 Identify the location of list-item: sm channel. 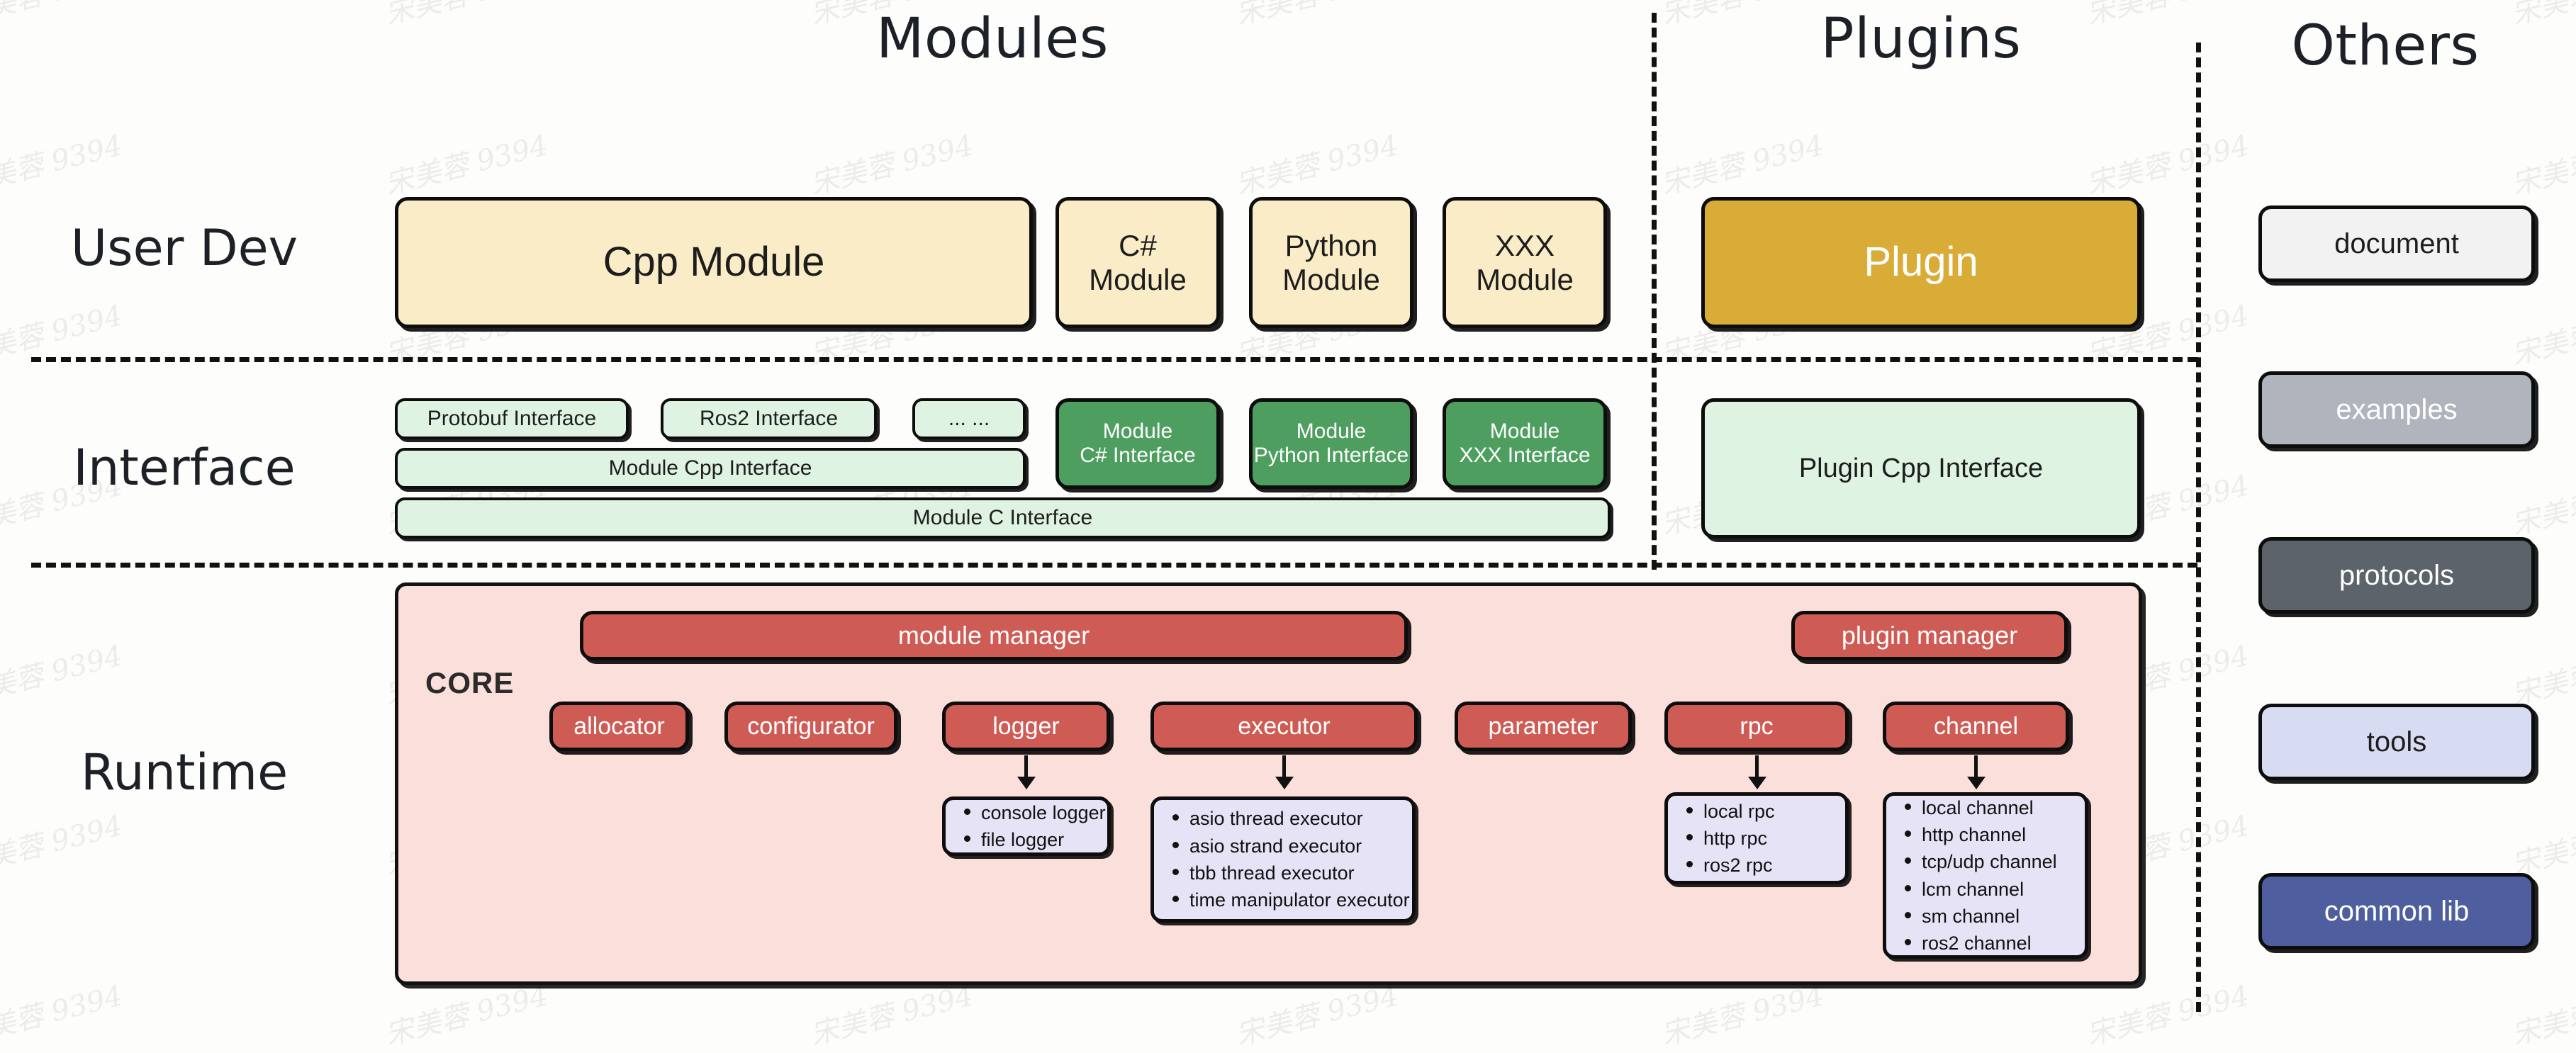
(1981, 916).